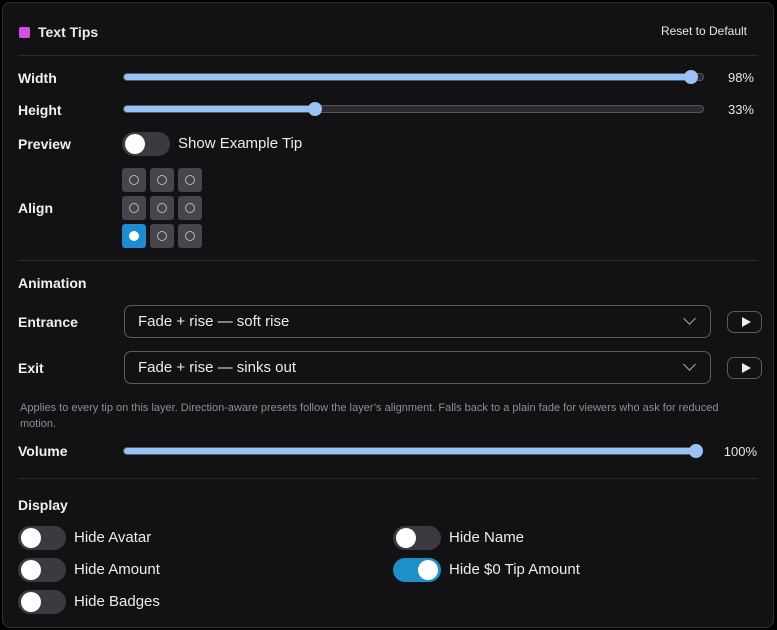 The height and width of the screenshot is (630, 777). I want to click on hide-amount-label: Hide Amount, so click(117, 569).